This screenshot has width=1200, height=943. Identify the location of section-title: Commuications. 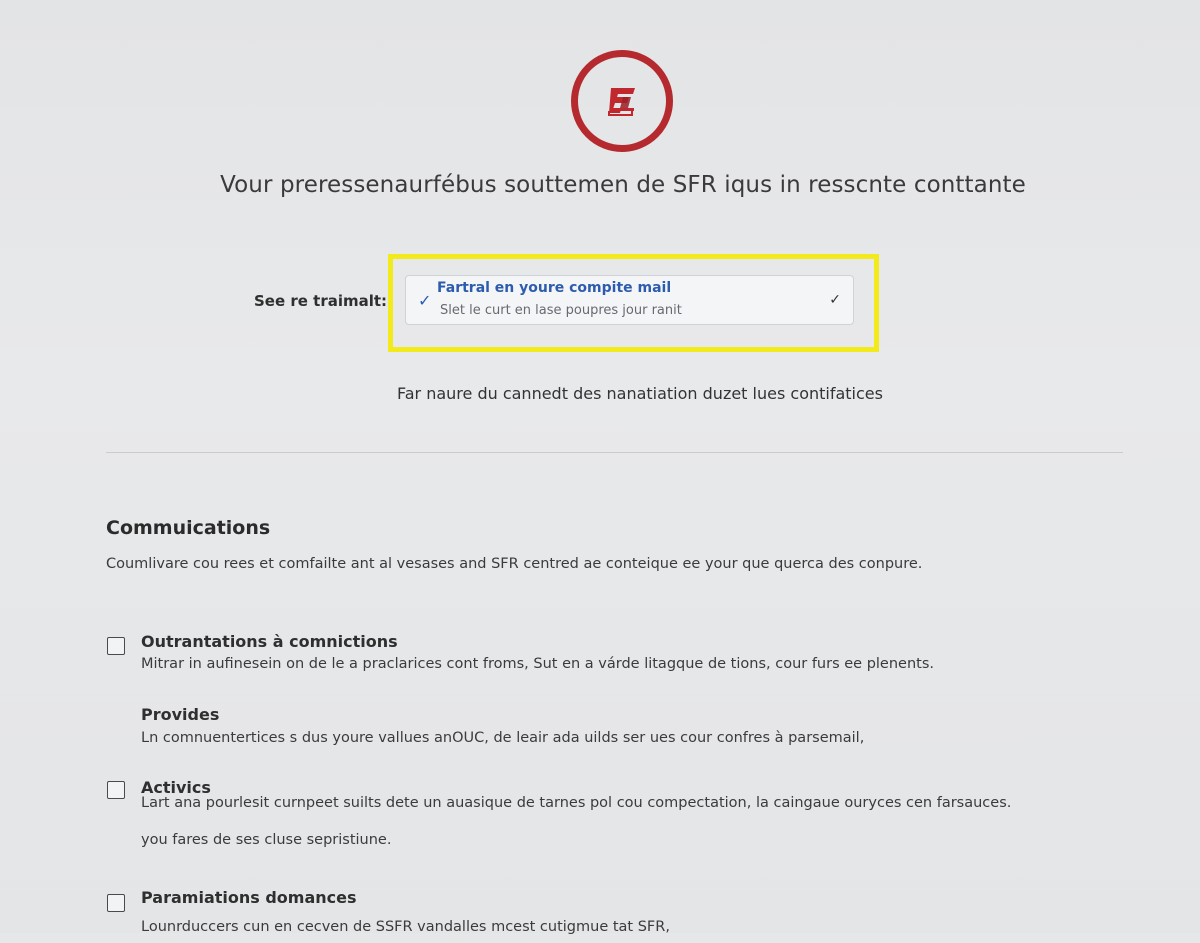
(188, 528).